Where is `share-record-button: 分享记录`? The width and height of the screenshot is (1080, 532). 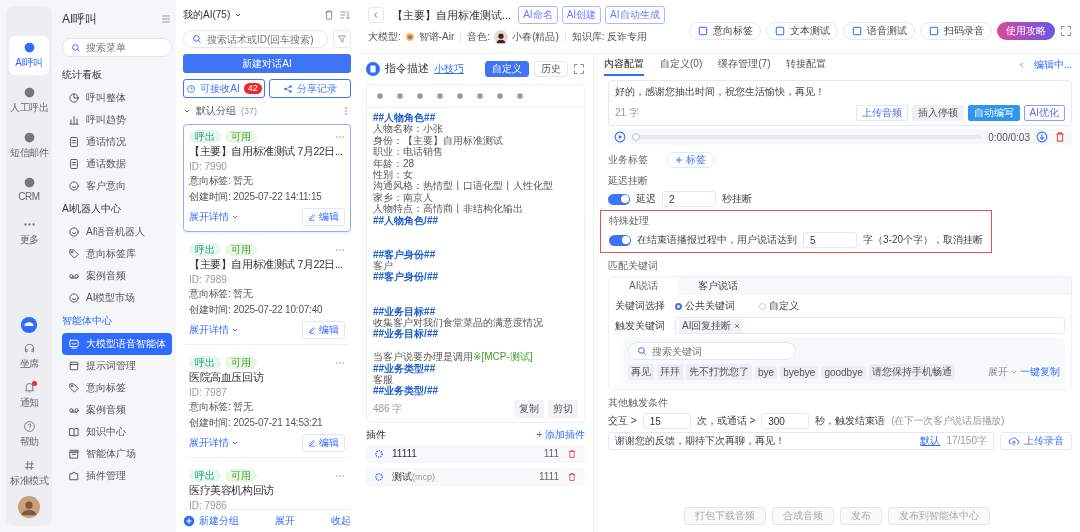 share-record-button: 分享记录 is located at coordinates (310, 88).